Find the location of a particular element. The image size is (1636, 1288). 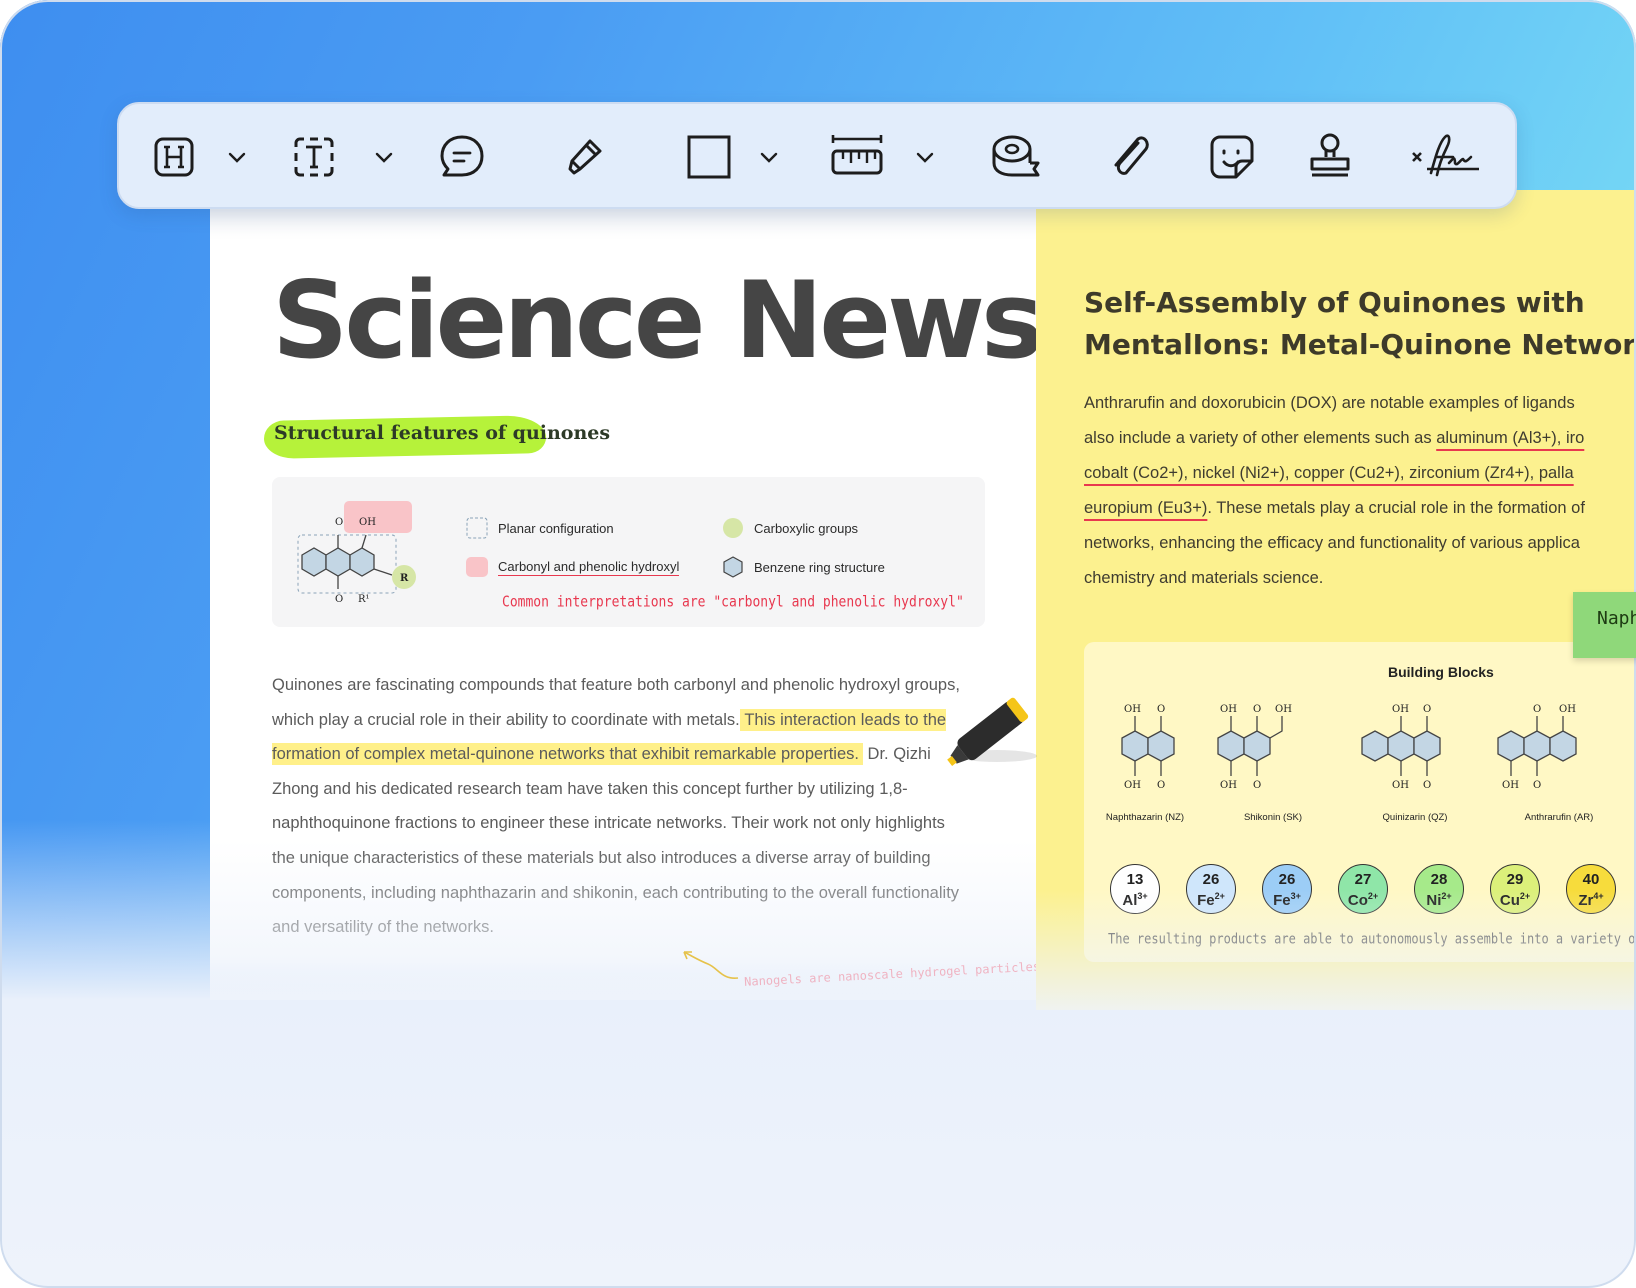

ion-badge: 26 Fe2+ is located at coordinates (1211, 889).